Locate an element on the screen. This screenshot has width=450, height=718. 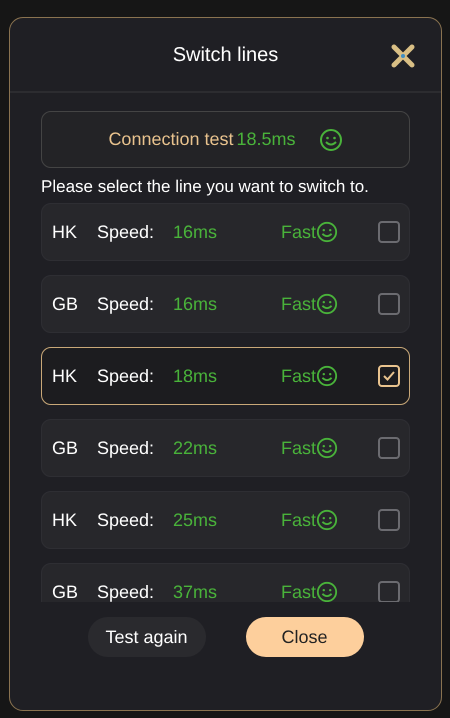
line-option: HK Speed: 18ms Fast is located at coordinates (225, 376).